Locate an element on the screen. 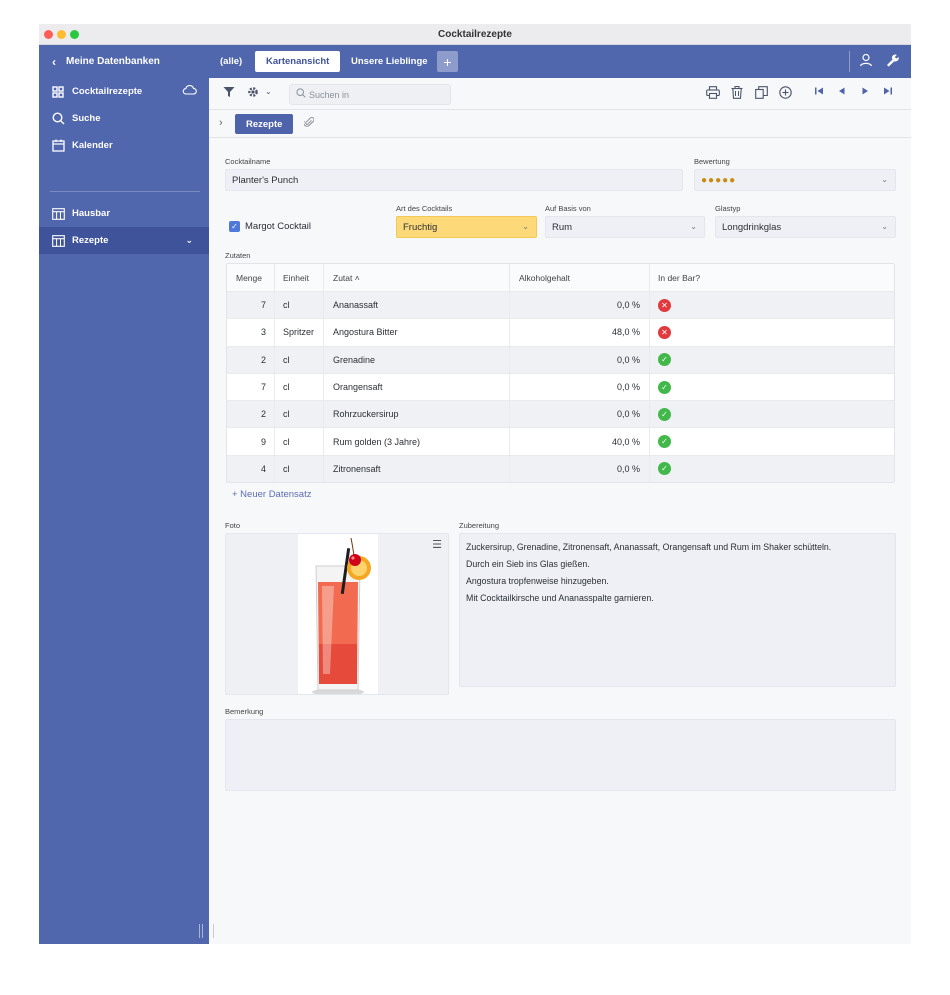 Image resolution: width=950 pixels, height=995 pixels. record-toolbar: ⌄ is located at coordinates (560, 94).